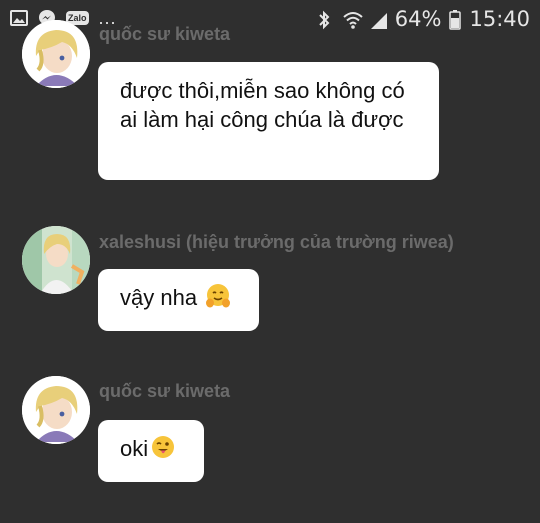 This screenshot has height=523, width=540. I want to click on winking-tongue-face-emoji, so click(163, 450).